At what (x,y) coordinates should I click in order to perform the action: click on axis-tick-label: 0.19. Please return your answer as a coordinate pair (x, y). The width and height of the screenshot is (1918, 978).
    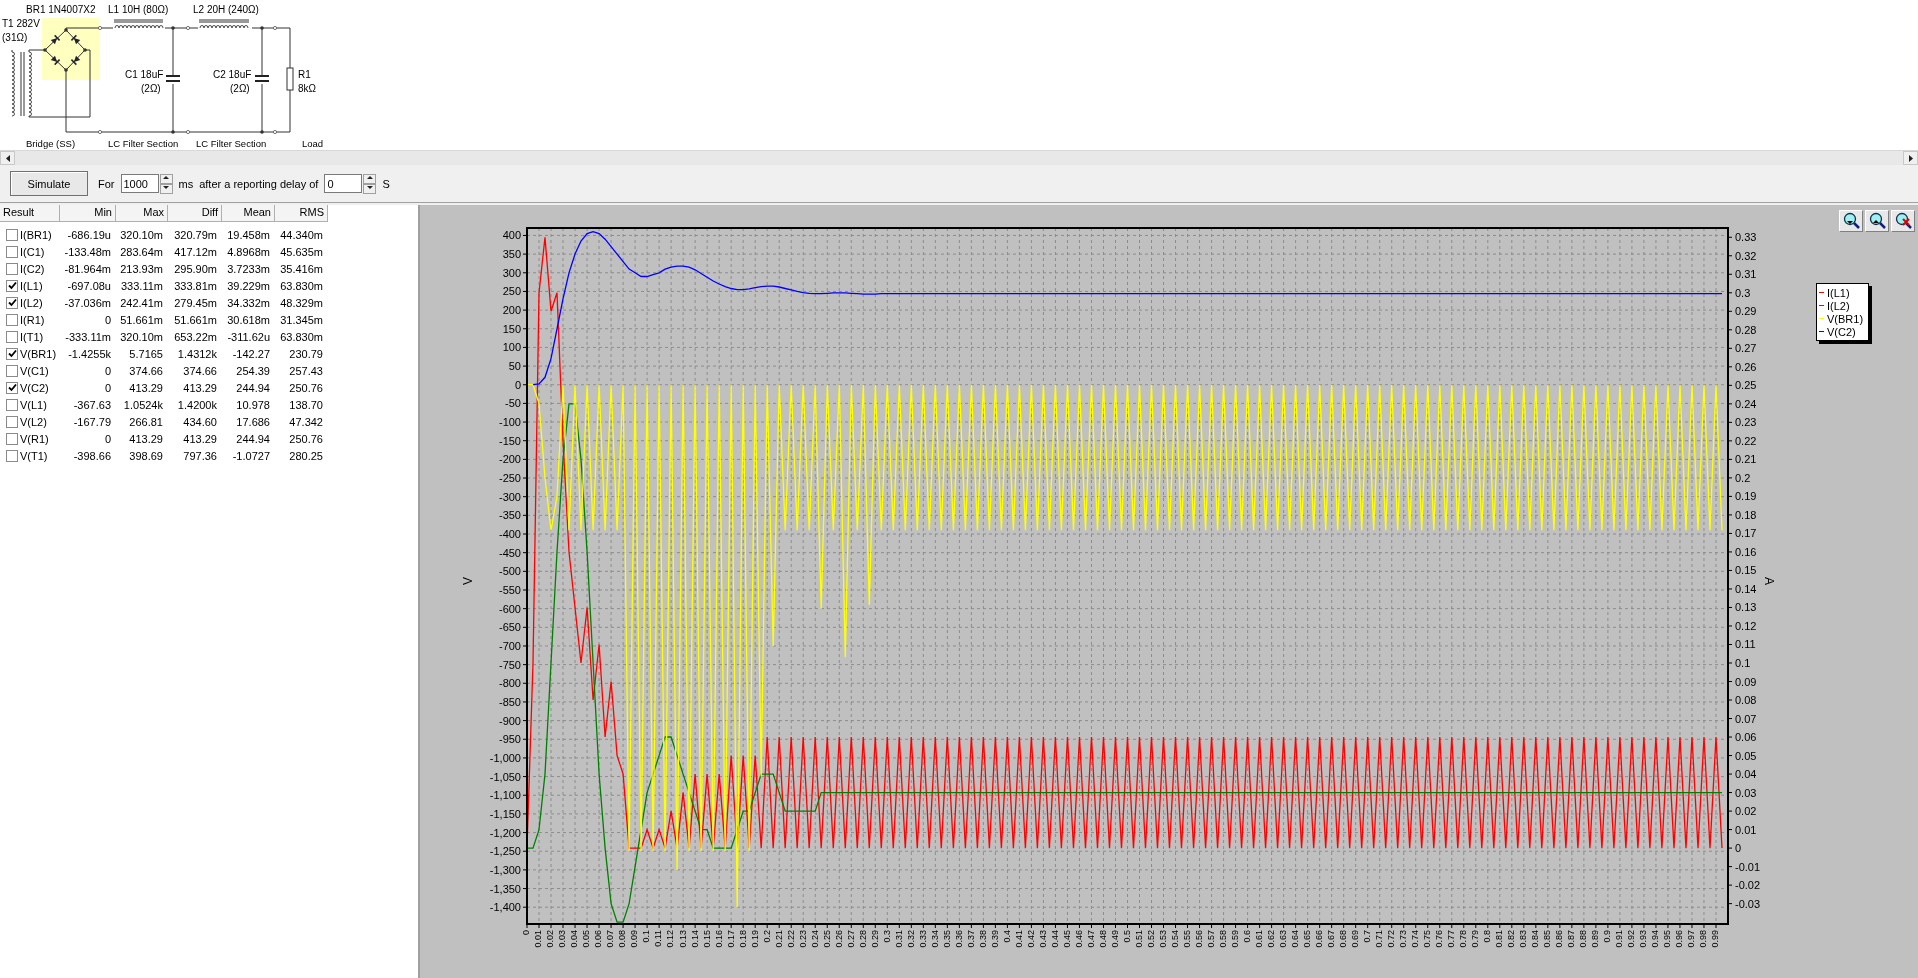
    Looking at the image, I should click on (754, 939).